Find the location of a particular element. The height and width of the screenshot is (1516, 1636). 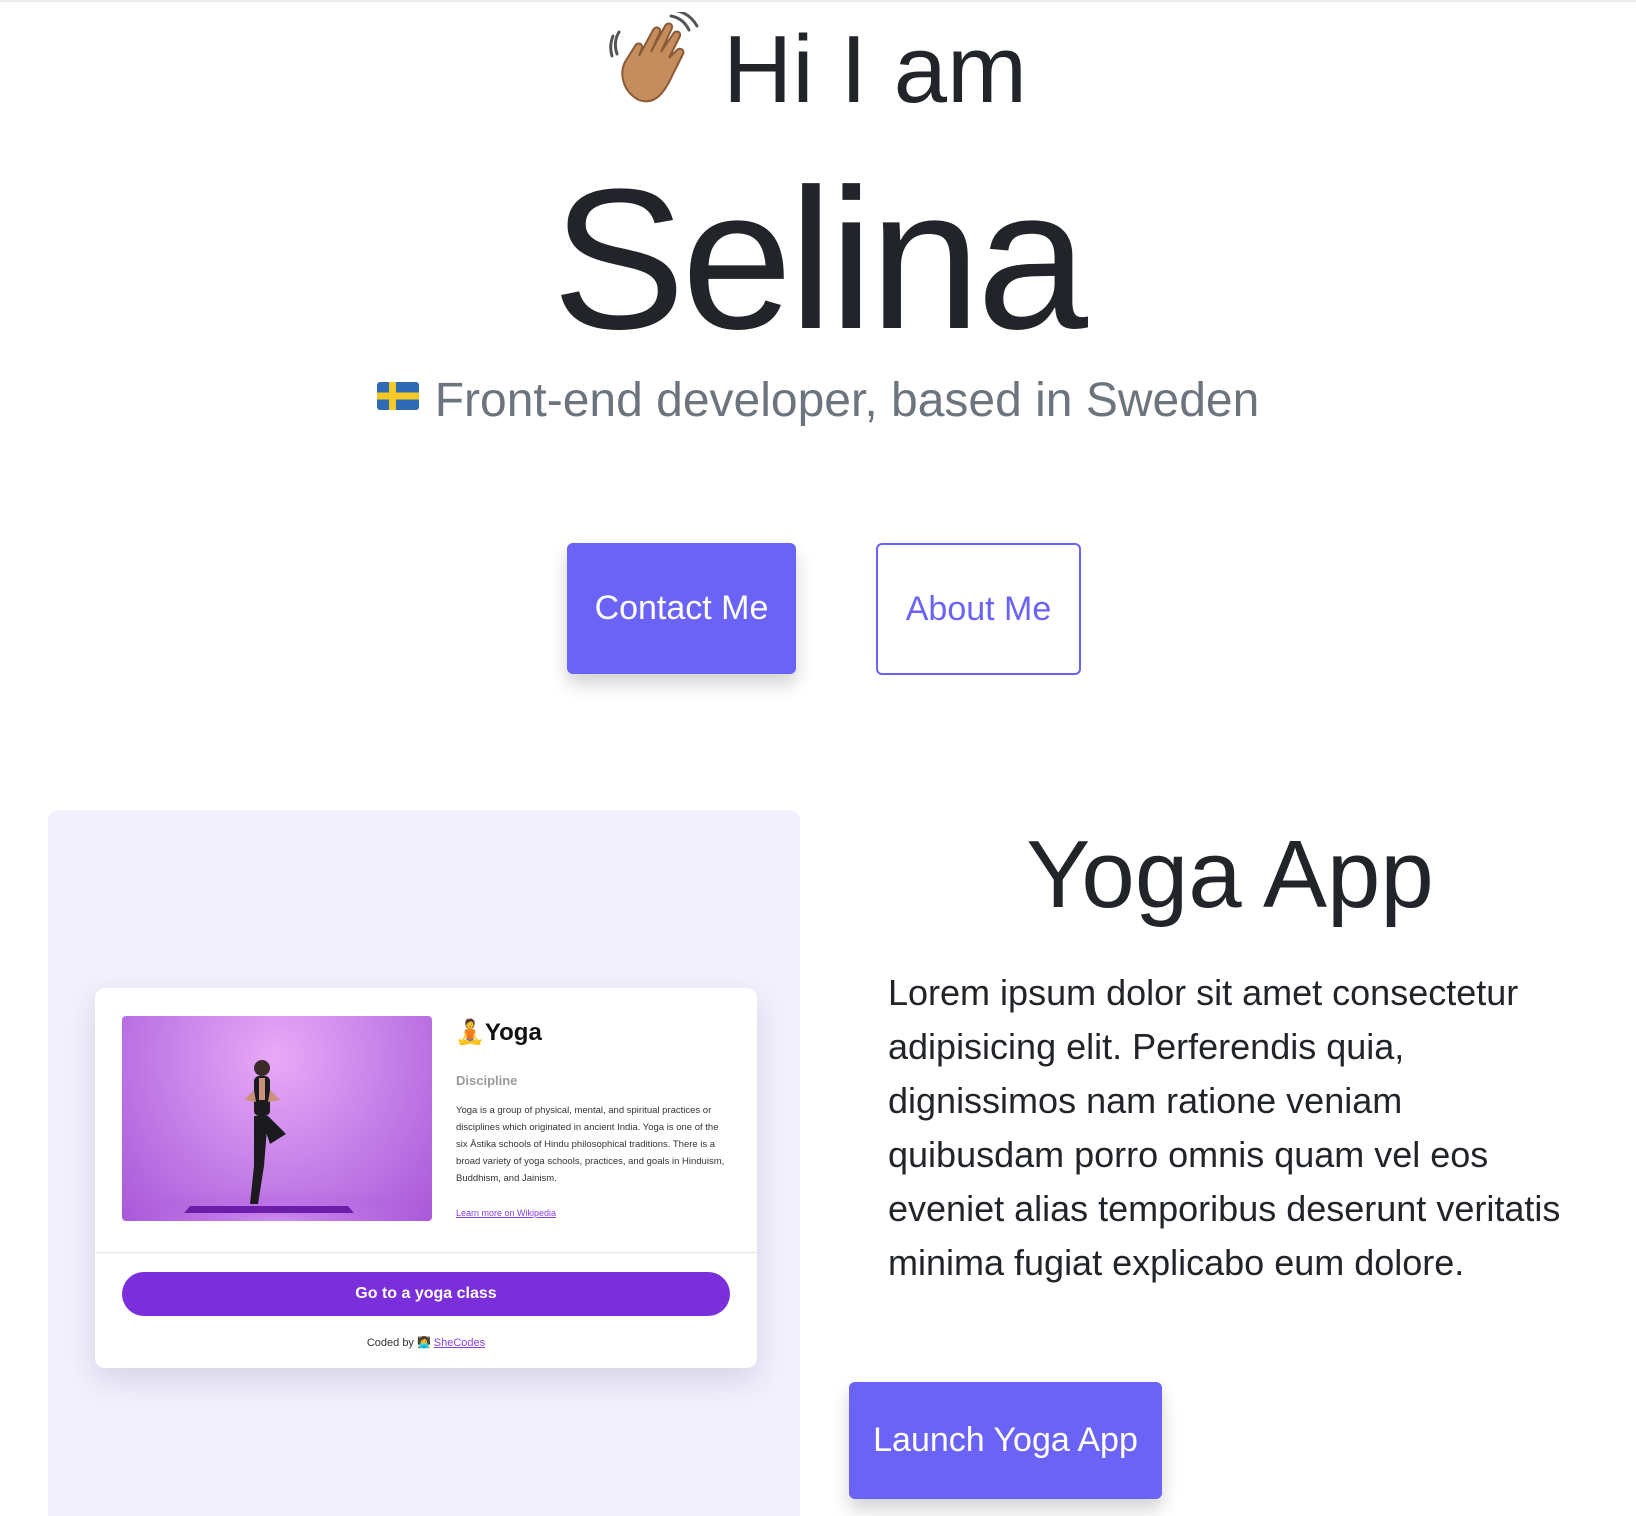

shecodes-logo-icon: 👩‍💻 is located at coordinates (424, 1343).